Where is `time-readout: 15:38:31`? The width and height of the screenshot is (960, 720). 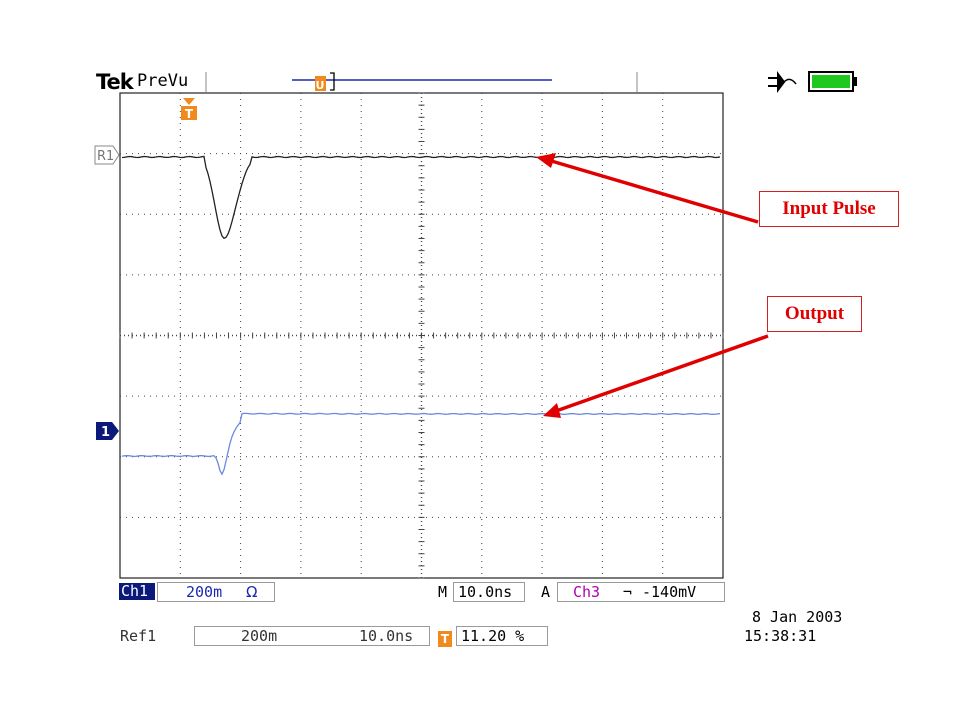
time-readout: 15:38:31 is located at coordinates (780, 636).